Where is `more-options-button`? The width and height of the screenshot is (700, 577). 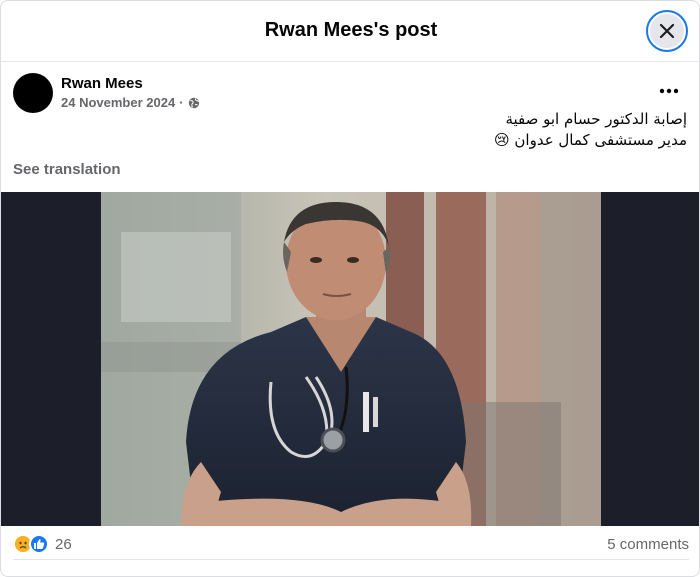
more-options-button is located at coordinates (669, 91).